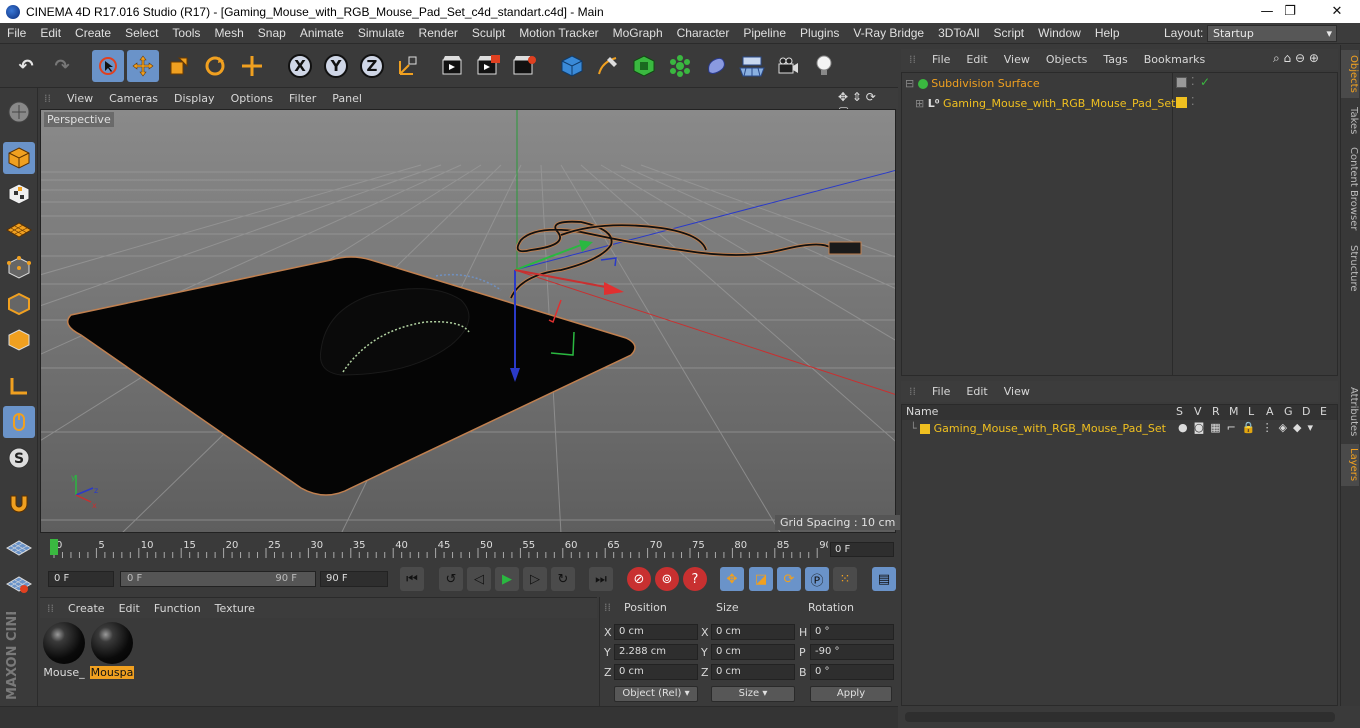  Describe the element at coordinates (86, 608) in the screenshot. I see `material-menu-create: Create` at that location.